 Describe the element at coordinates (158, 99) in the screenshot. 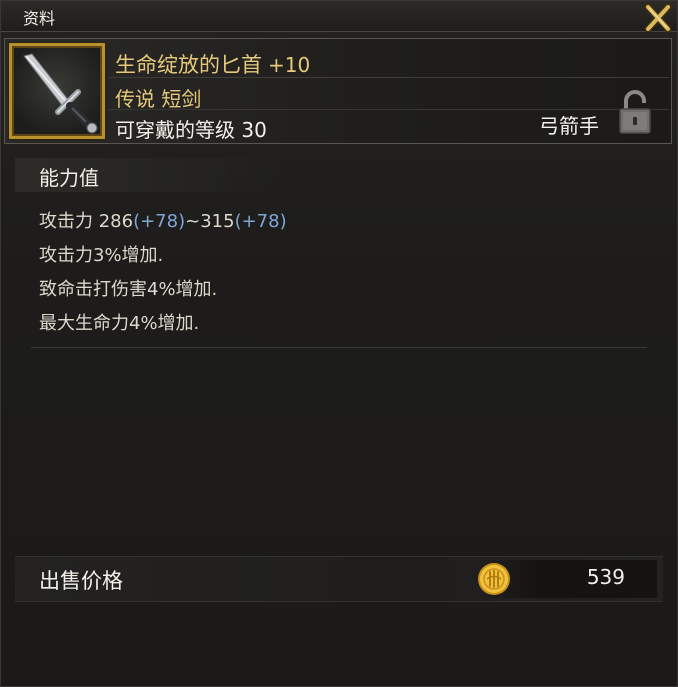

I see `item-rarity-type: 传说 短剑` at that location.